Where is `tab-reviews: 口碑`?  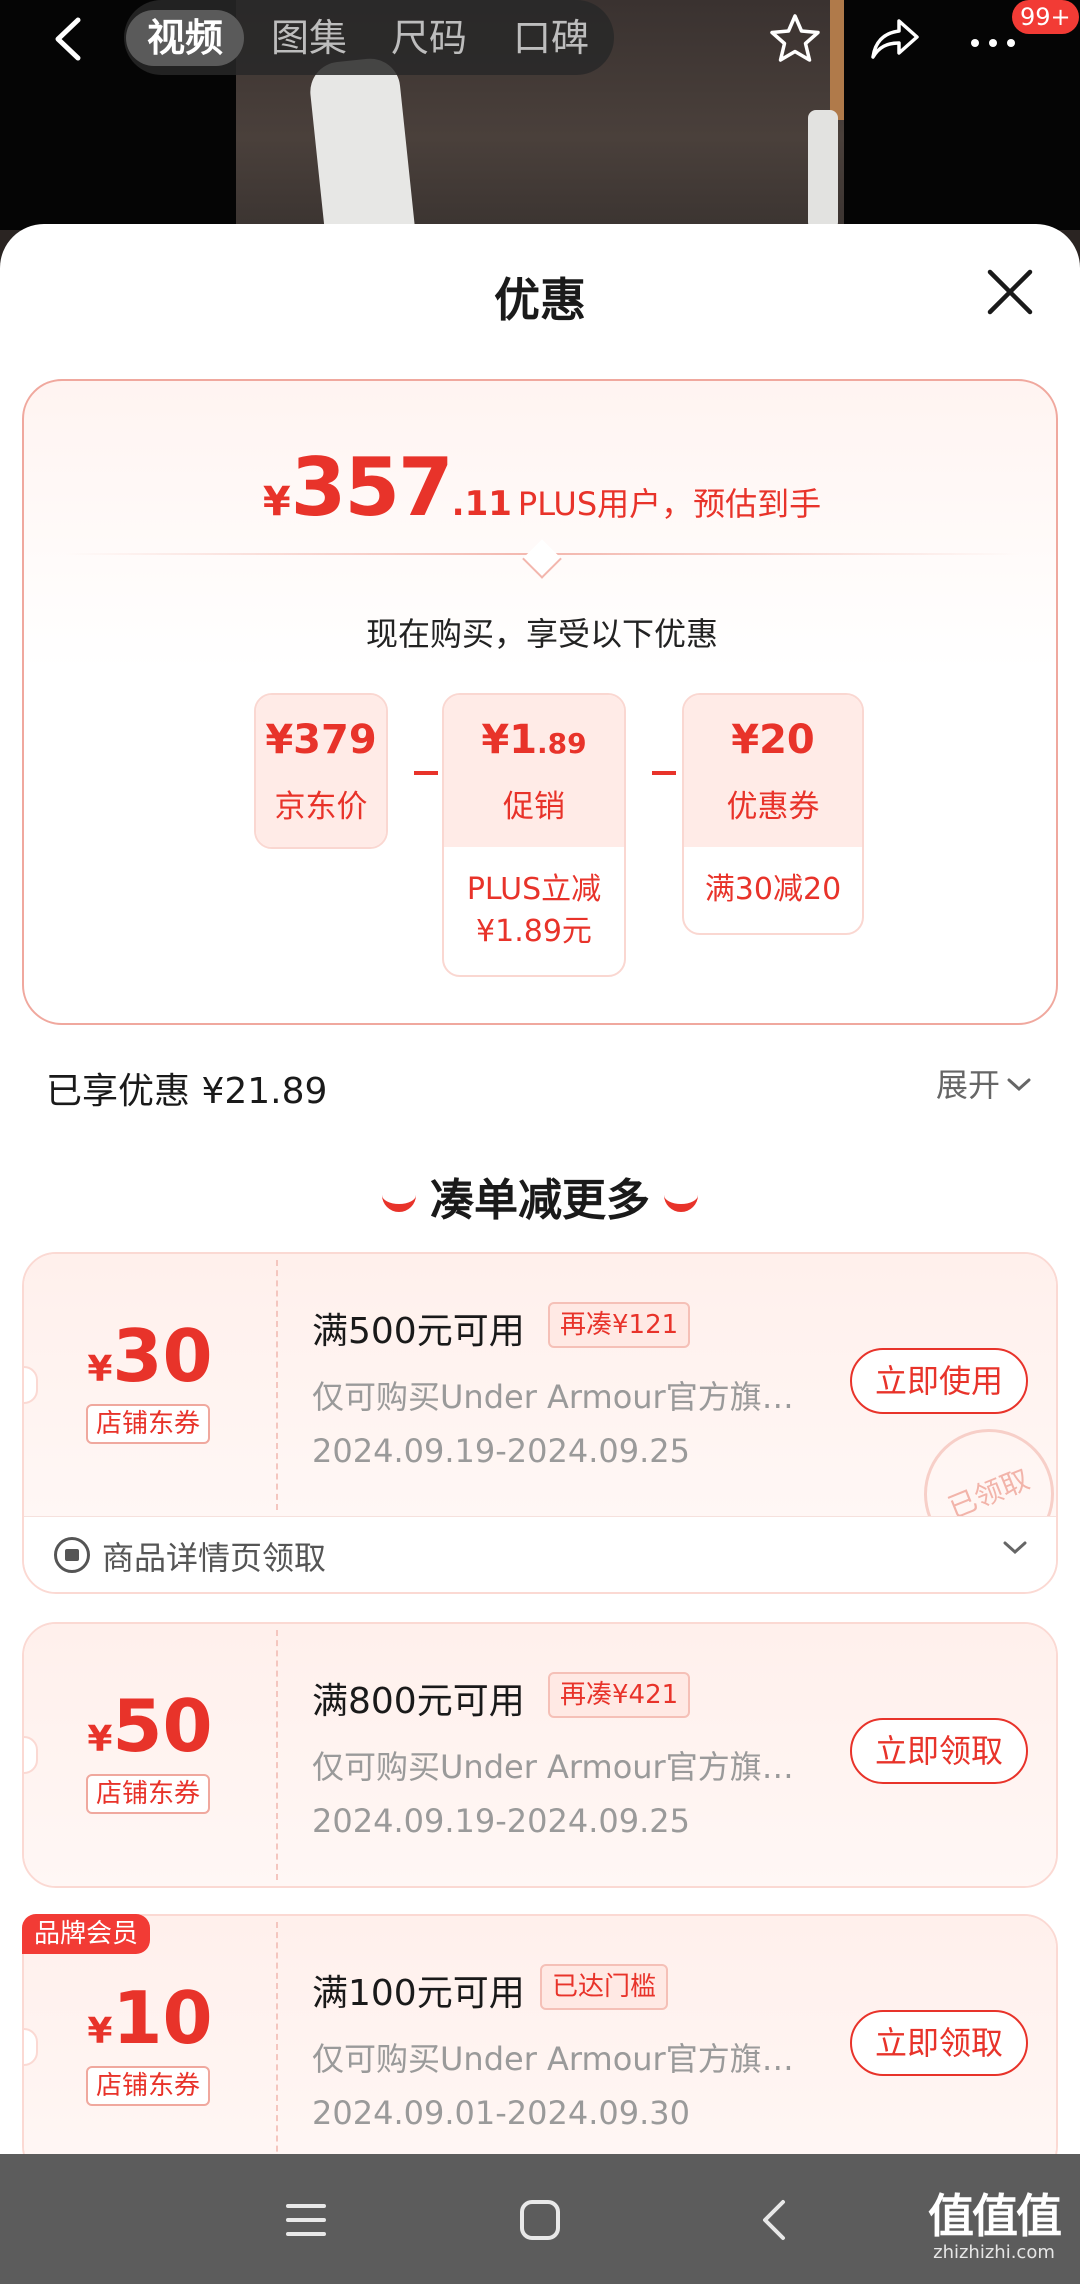 tab-reviews: 口碑 is located at coordinates (551, 38).